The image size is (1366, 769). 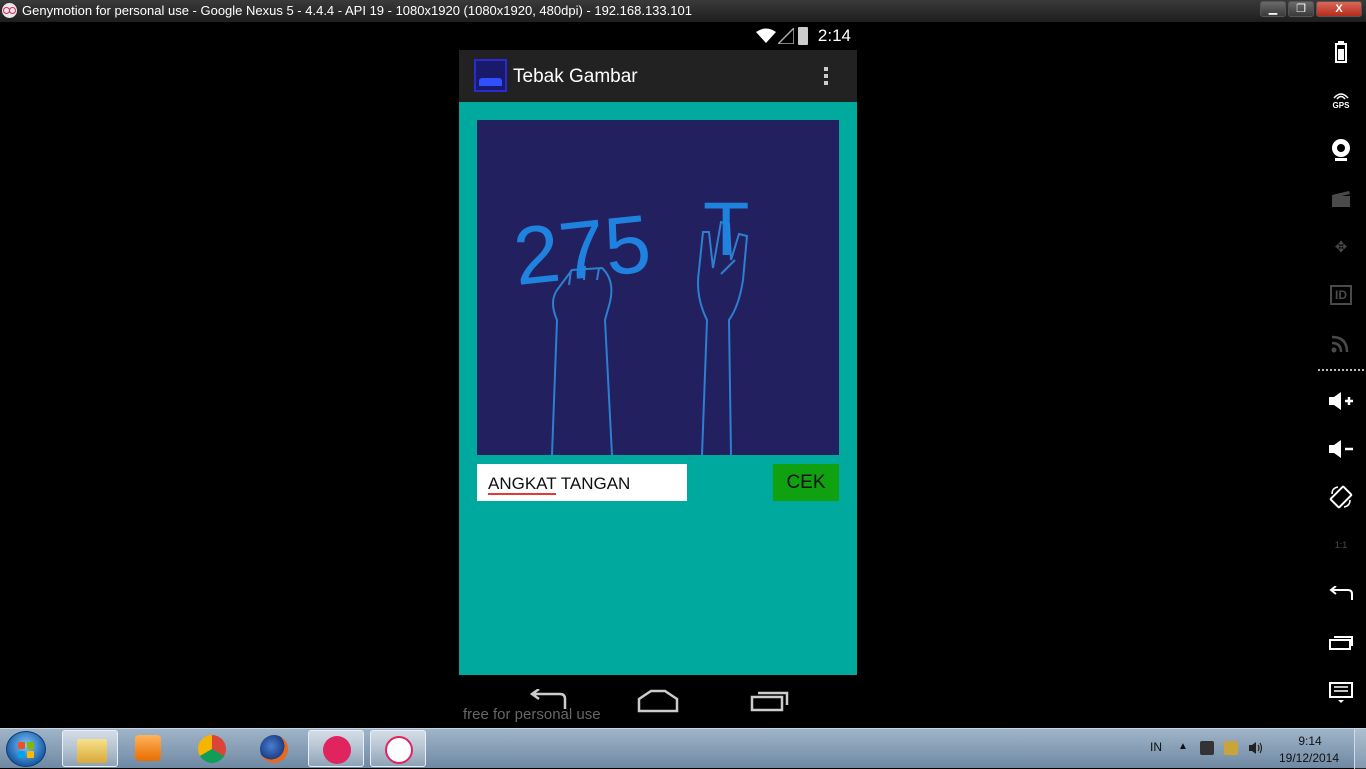 What do you see at coordinates (1207, 748) in the screenshot?
I see `network-icon` at bounding box center [1207, 748].